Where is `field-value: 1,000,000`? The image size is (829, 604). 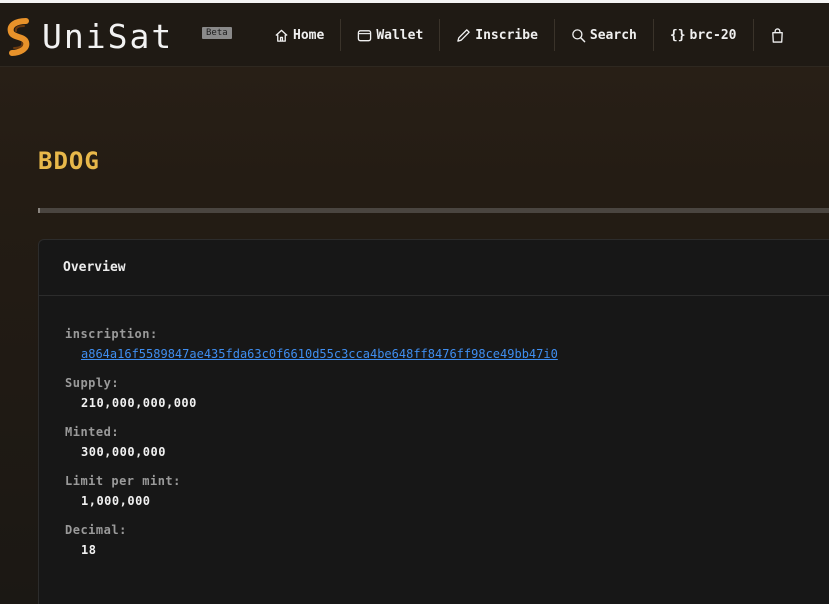
field-value: 1,000,000 is located at coordinates (116, 501).